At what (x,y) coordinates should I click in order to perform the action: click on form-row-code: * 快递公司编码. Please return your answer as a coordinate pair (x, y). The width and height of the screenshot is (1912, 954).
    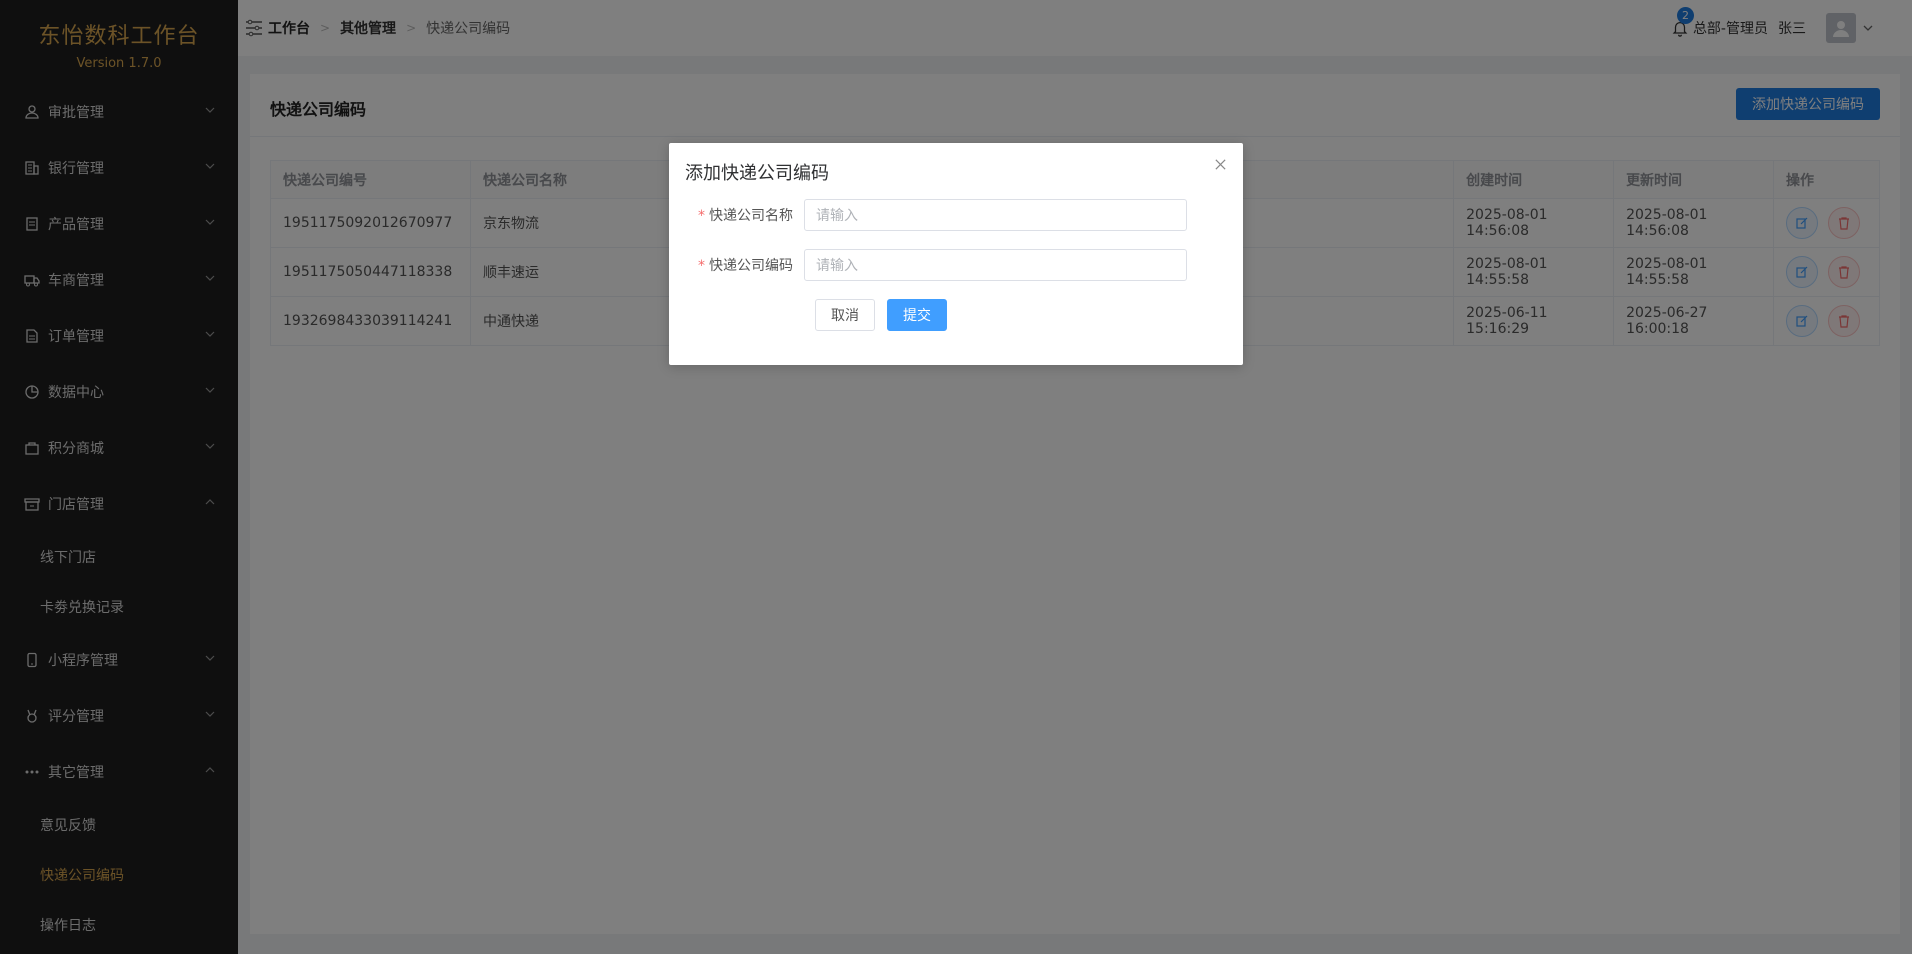
    Looking at the image, I should click on (956, 265).